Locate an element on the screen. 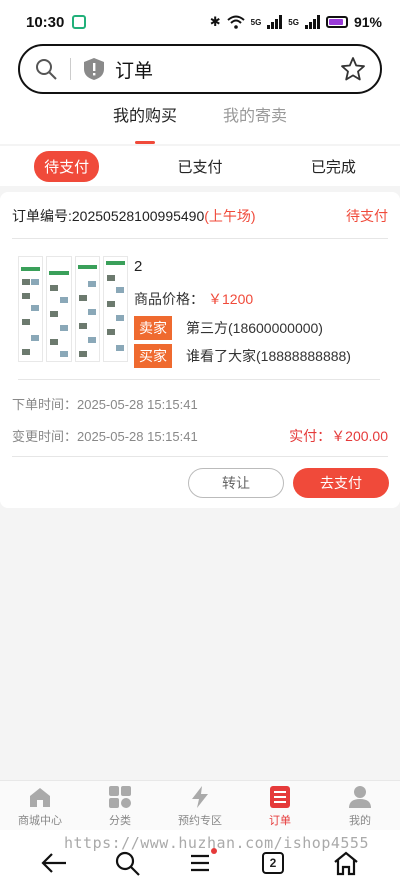 The height and width of the screenshot is (893, 400). star-icon is located at coordinates (353, 69).